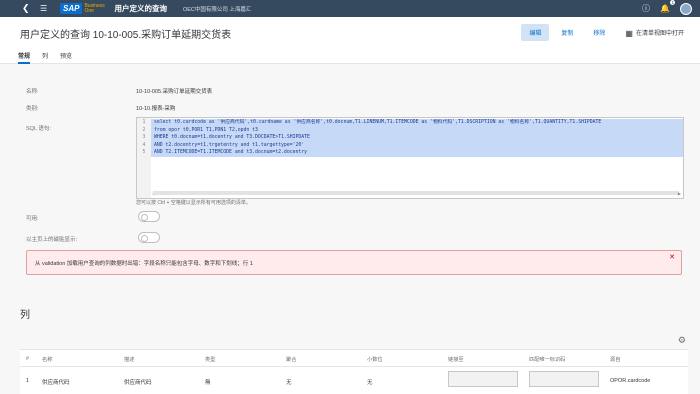 This screenshot has height=394, width=700. Describe the element at coordinates (535, 33) in the screenshot. I see `edit-button: 编辑` at that location.